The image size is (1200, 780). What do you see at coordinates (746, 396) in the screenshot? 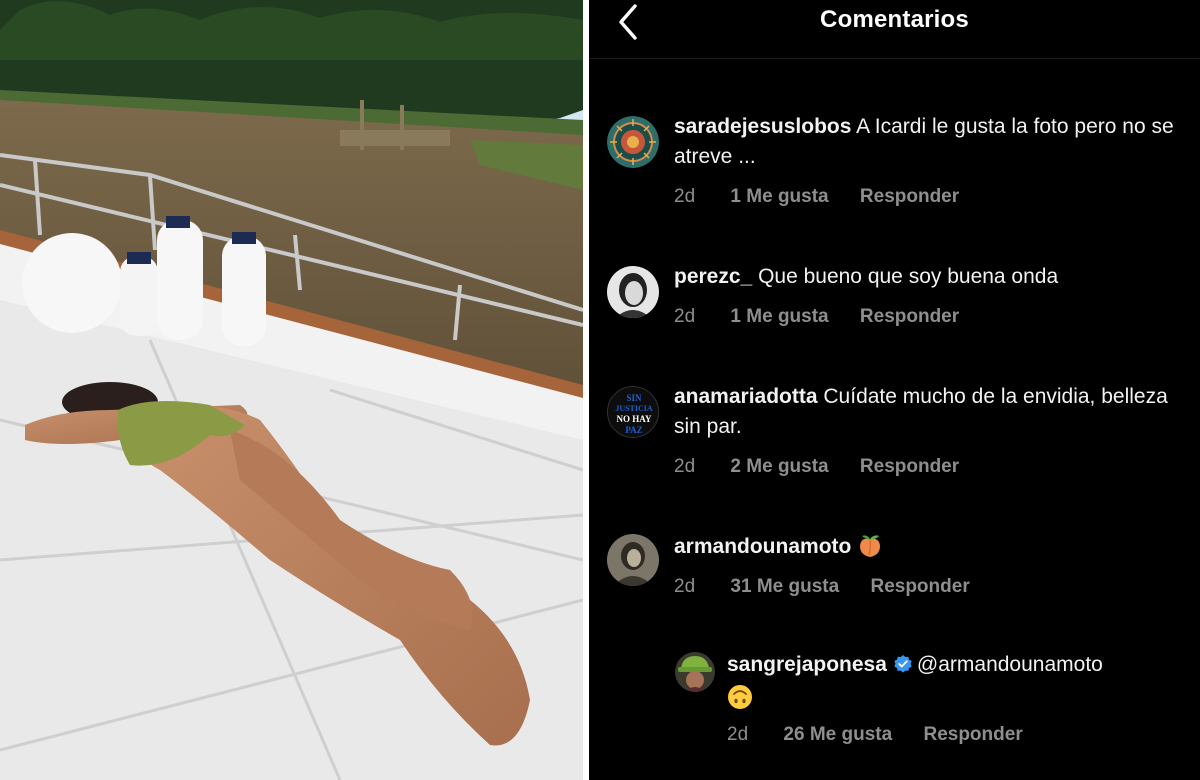
I see `comment-username: anamariadotta` at bounding box center [746, 396].